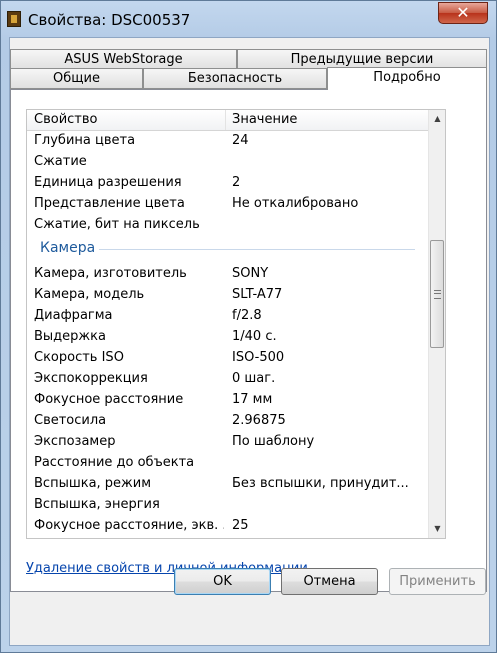  What do you see at coordinates (257, 249) in the screenshot?
I see `group-divider` at bounding box center [257, 249].